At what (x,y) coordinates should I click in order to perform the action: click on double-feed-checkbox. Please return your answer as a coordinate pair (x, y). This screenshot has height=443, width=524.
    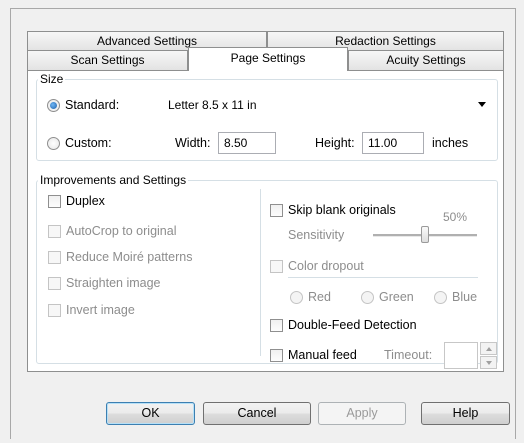
    Looking at the image, I should click on (276, 325).